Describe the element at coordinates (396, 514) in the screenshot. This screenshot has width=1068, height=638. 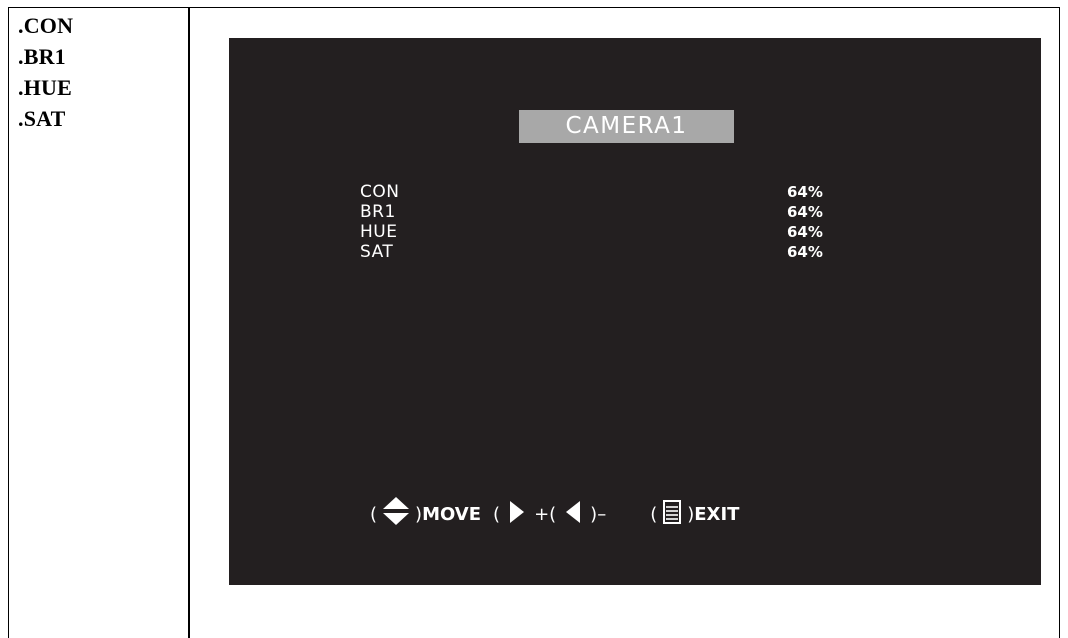
I see `up-down-arrow-icon` at that location.